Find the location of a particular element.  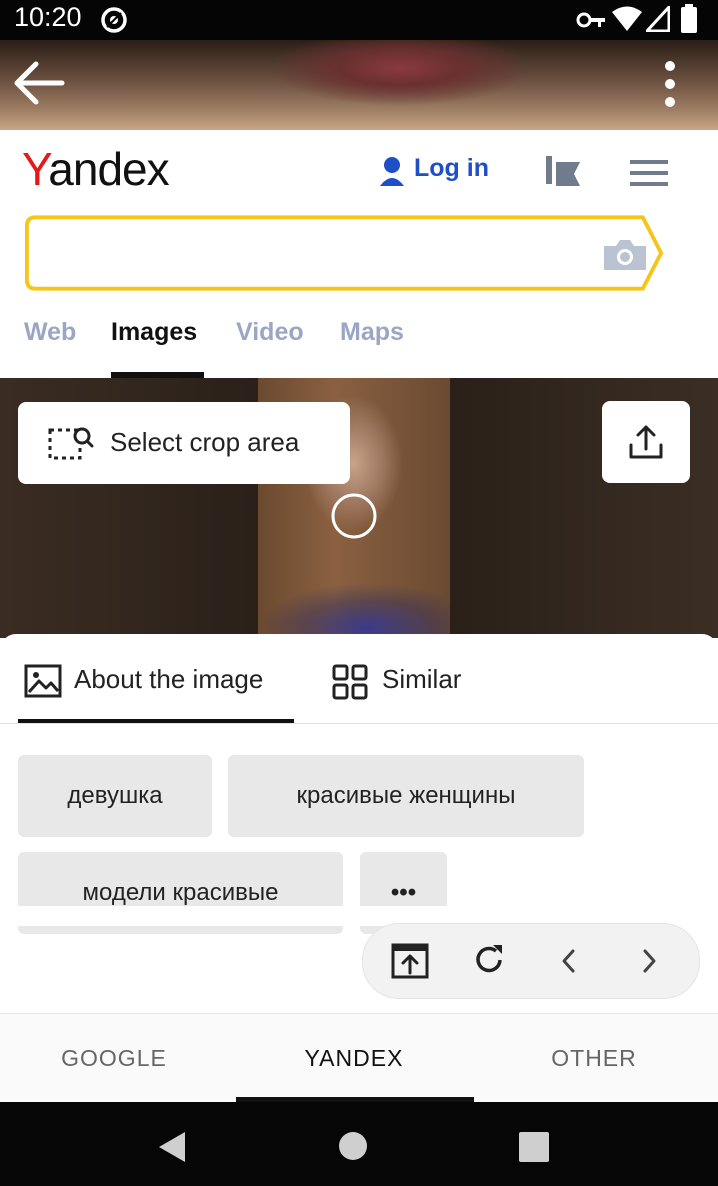

sheet-divider is located at coordinates (359, 723).